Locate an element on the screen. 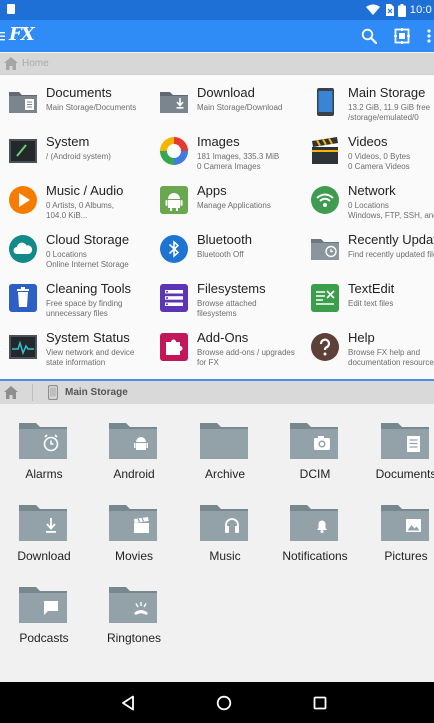 The height and width of the screenshot is (723, 434). status-bar: 10:0 is located at coordinates (217, 10).